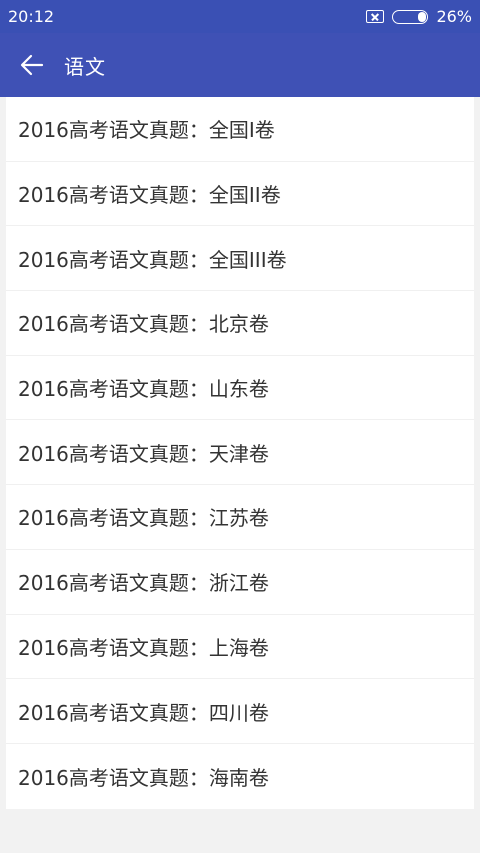 Image resolution: width=480 pixels, height=853 pixels. Describe the element at coordinates (422, 16) in the screenshot. I see `battery-level-fill` at that location.